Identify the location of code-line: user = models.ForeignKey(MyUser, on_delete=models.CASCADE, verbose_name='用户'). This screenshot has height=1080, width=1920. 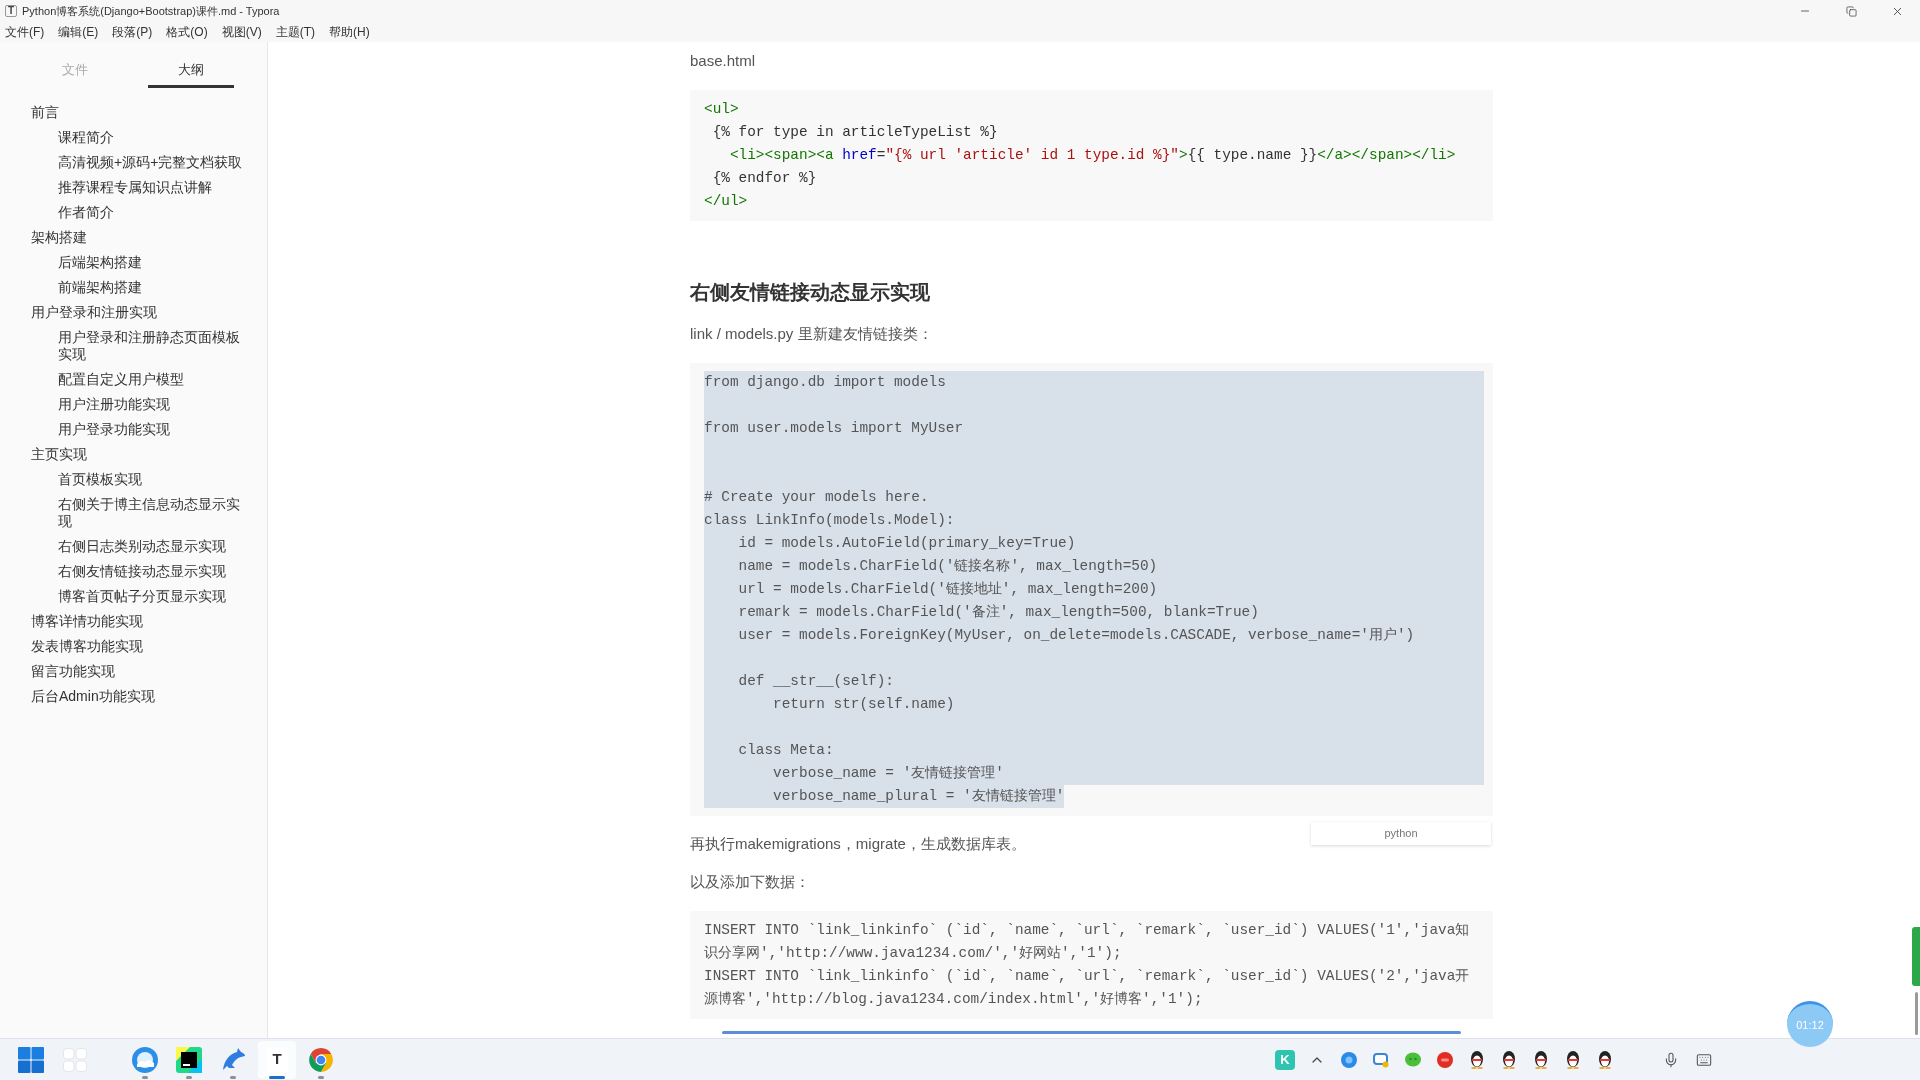
(1076, 635).